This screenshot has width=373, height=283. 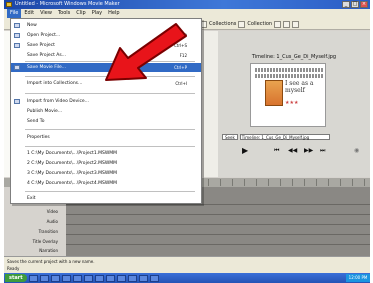 What do you see at coordinates (218, 221) in the screenshot?
I see `transition-track` at bounding box center [218, 221].